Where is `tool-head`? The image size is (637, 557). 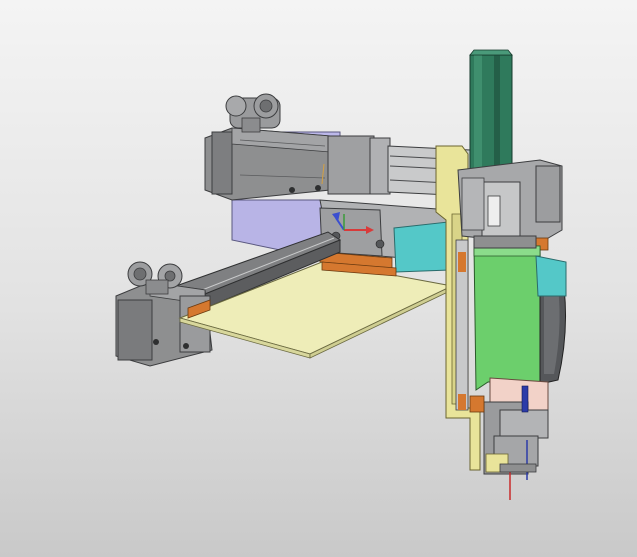
tool-head is located at coordinates (509, 438).